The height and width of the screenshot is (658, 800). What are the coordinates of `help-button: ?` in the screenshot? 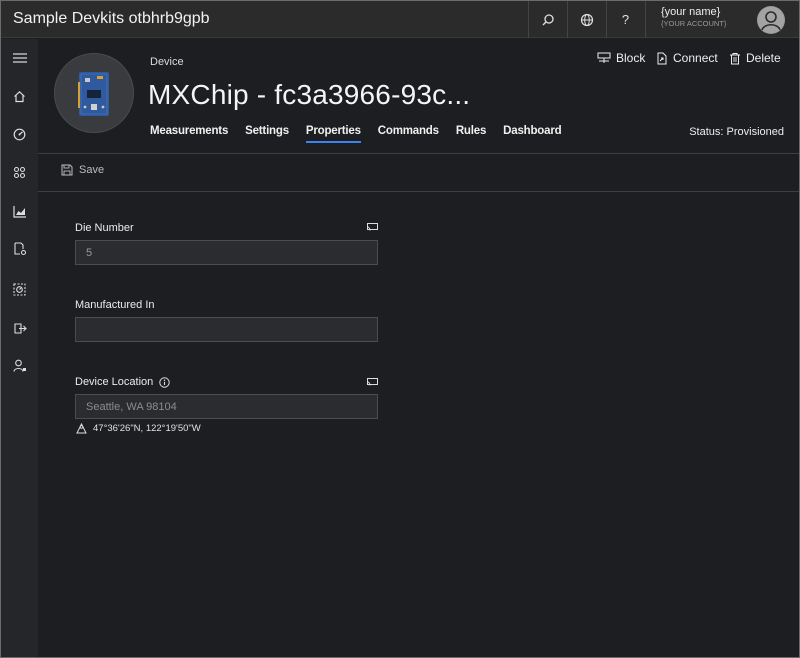 It's located at (625, 19).